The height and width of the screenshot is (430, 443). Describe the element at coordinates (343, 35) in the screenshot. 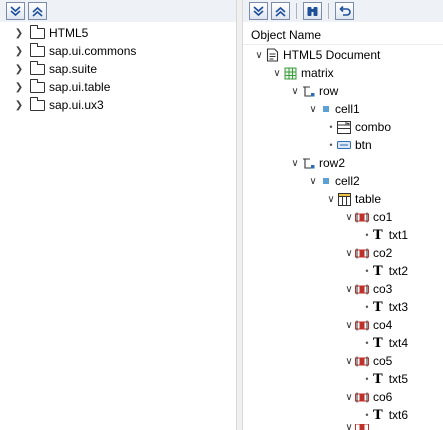

I see `column-header-object-name: Object Name` at that location.